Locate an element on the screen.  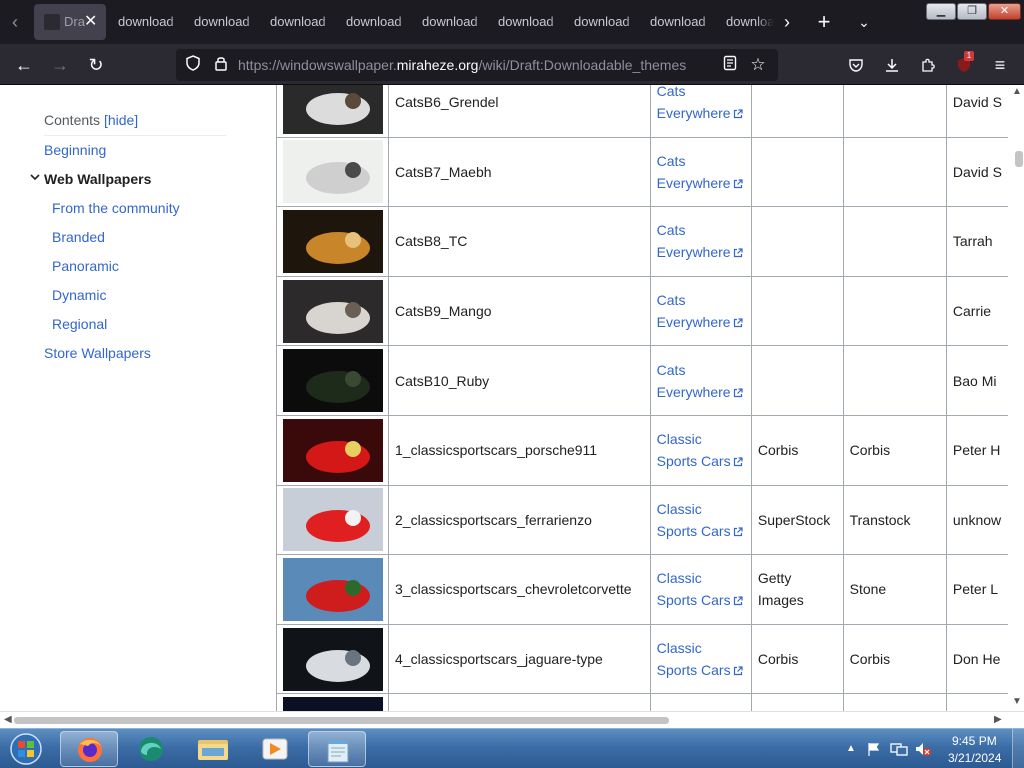
scroll-right-icon: ▶ is located at coordinates (998, 720).